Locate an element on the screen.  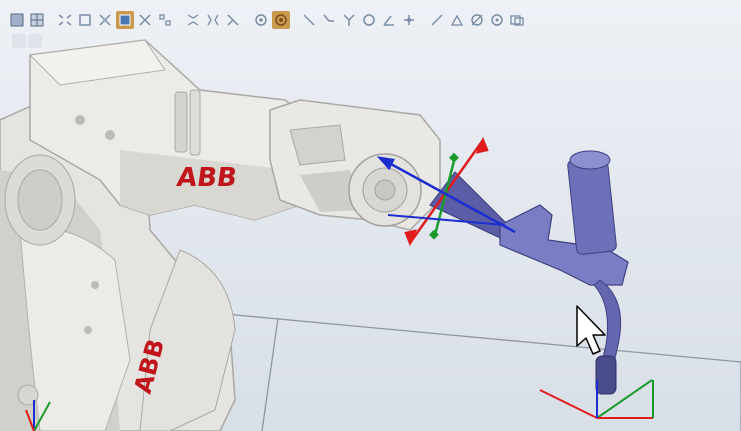
snap-edge-icon is located at coordinates (233, 20).